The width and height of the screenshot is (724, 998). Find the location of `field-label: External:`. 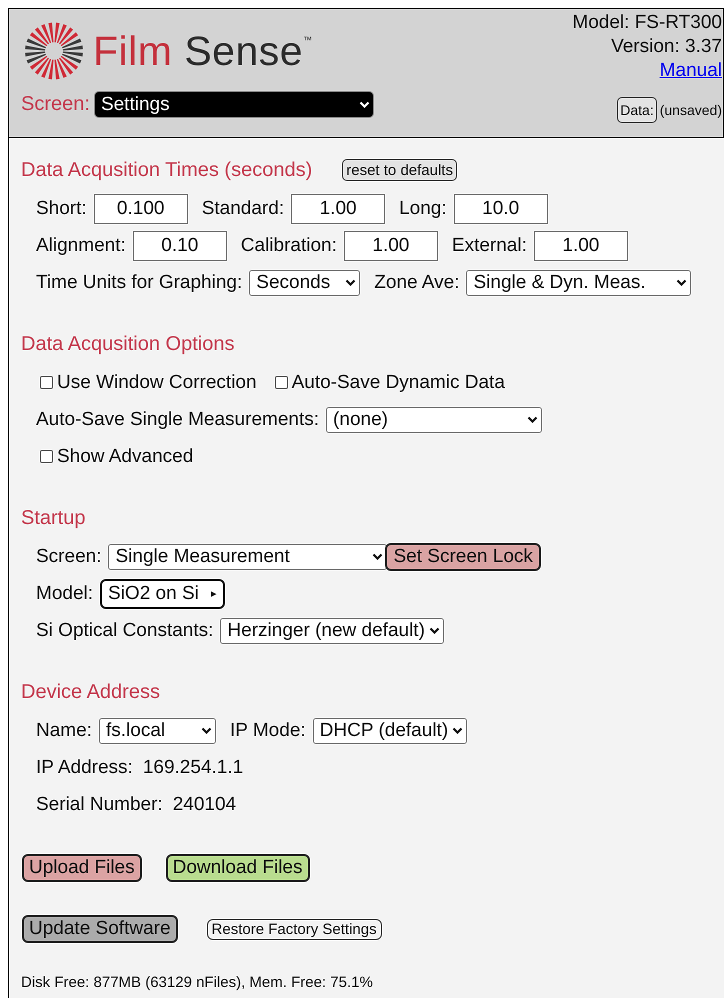

field-label: External: is located at coordinates (489, 245).